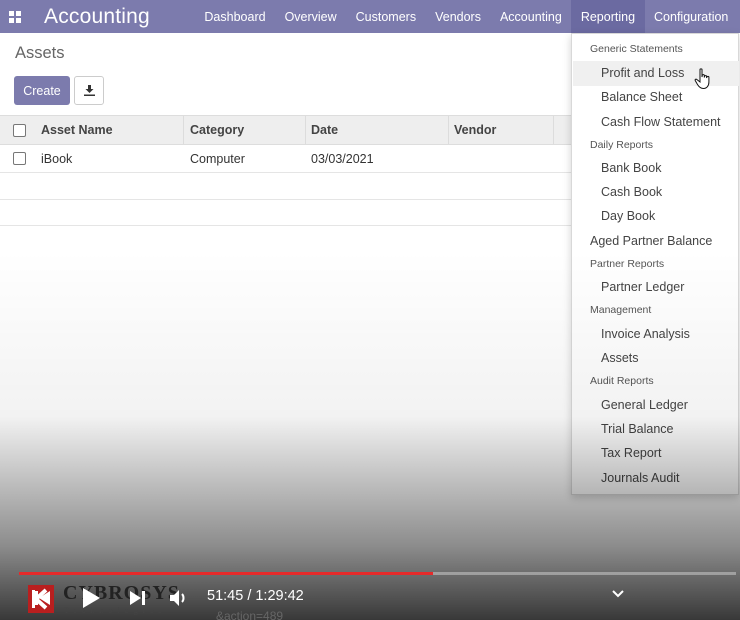 This screenshot has width=740, height=620. What do you see at coordinates (691, 16) in the screenshot?
I see `menu-configuration: Configuration` at bounding box center [691, 16].